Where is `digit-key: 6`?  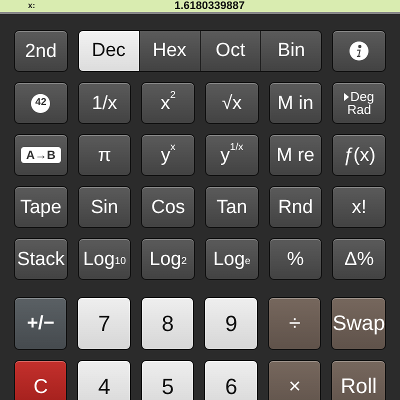
digit-key: 6 is located at coordinates (231, 380).